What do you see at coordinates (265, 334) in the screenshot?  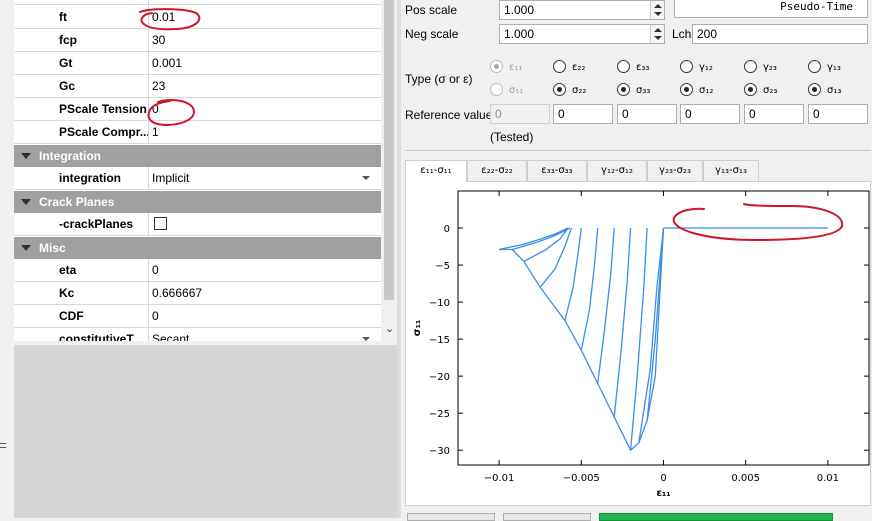 I see `constitutive-dropdown: Secant` at bounding box center [265, 334].